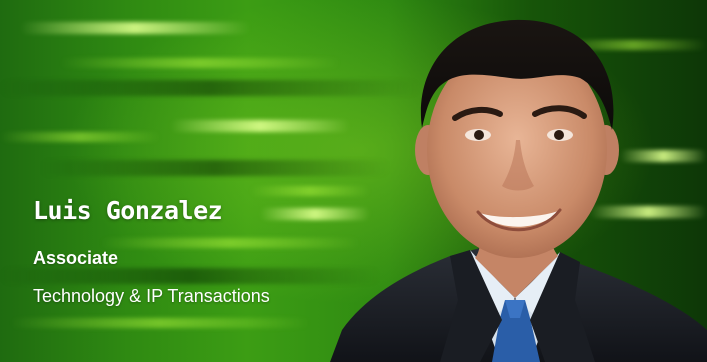 The image size is (707, 362). Describe the element at coordinates (151, 296) in the screenshot. I see `practice-area: Technology & IP Transactions` at that location.